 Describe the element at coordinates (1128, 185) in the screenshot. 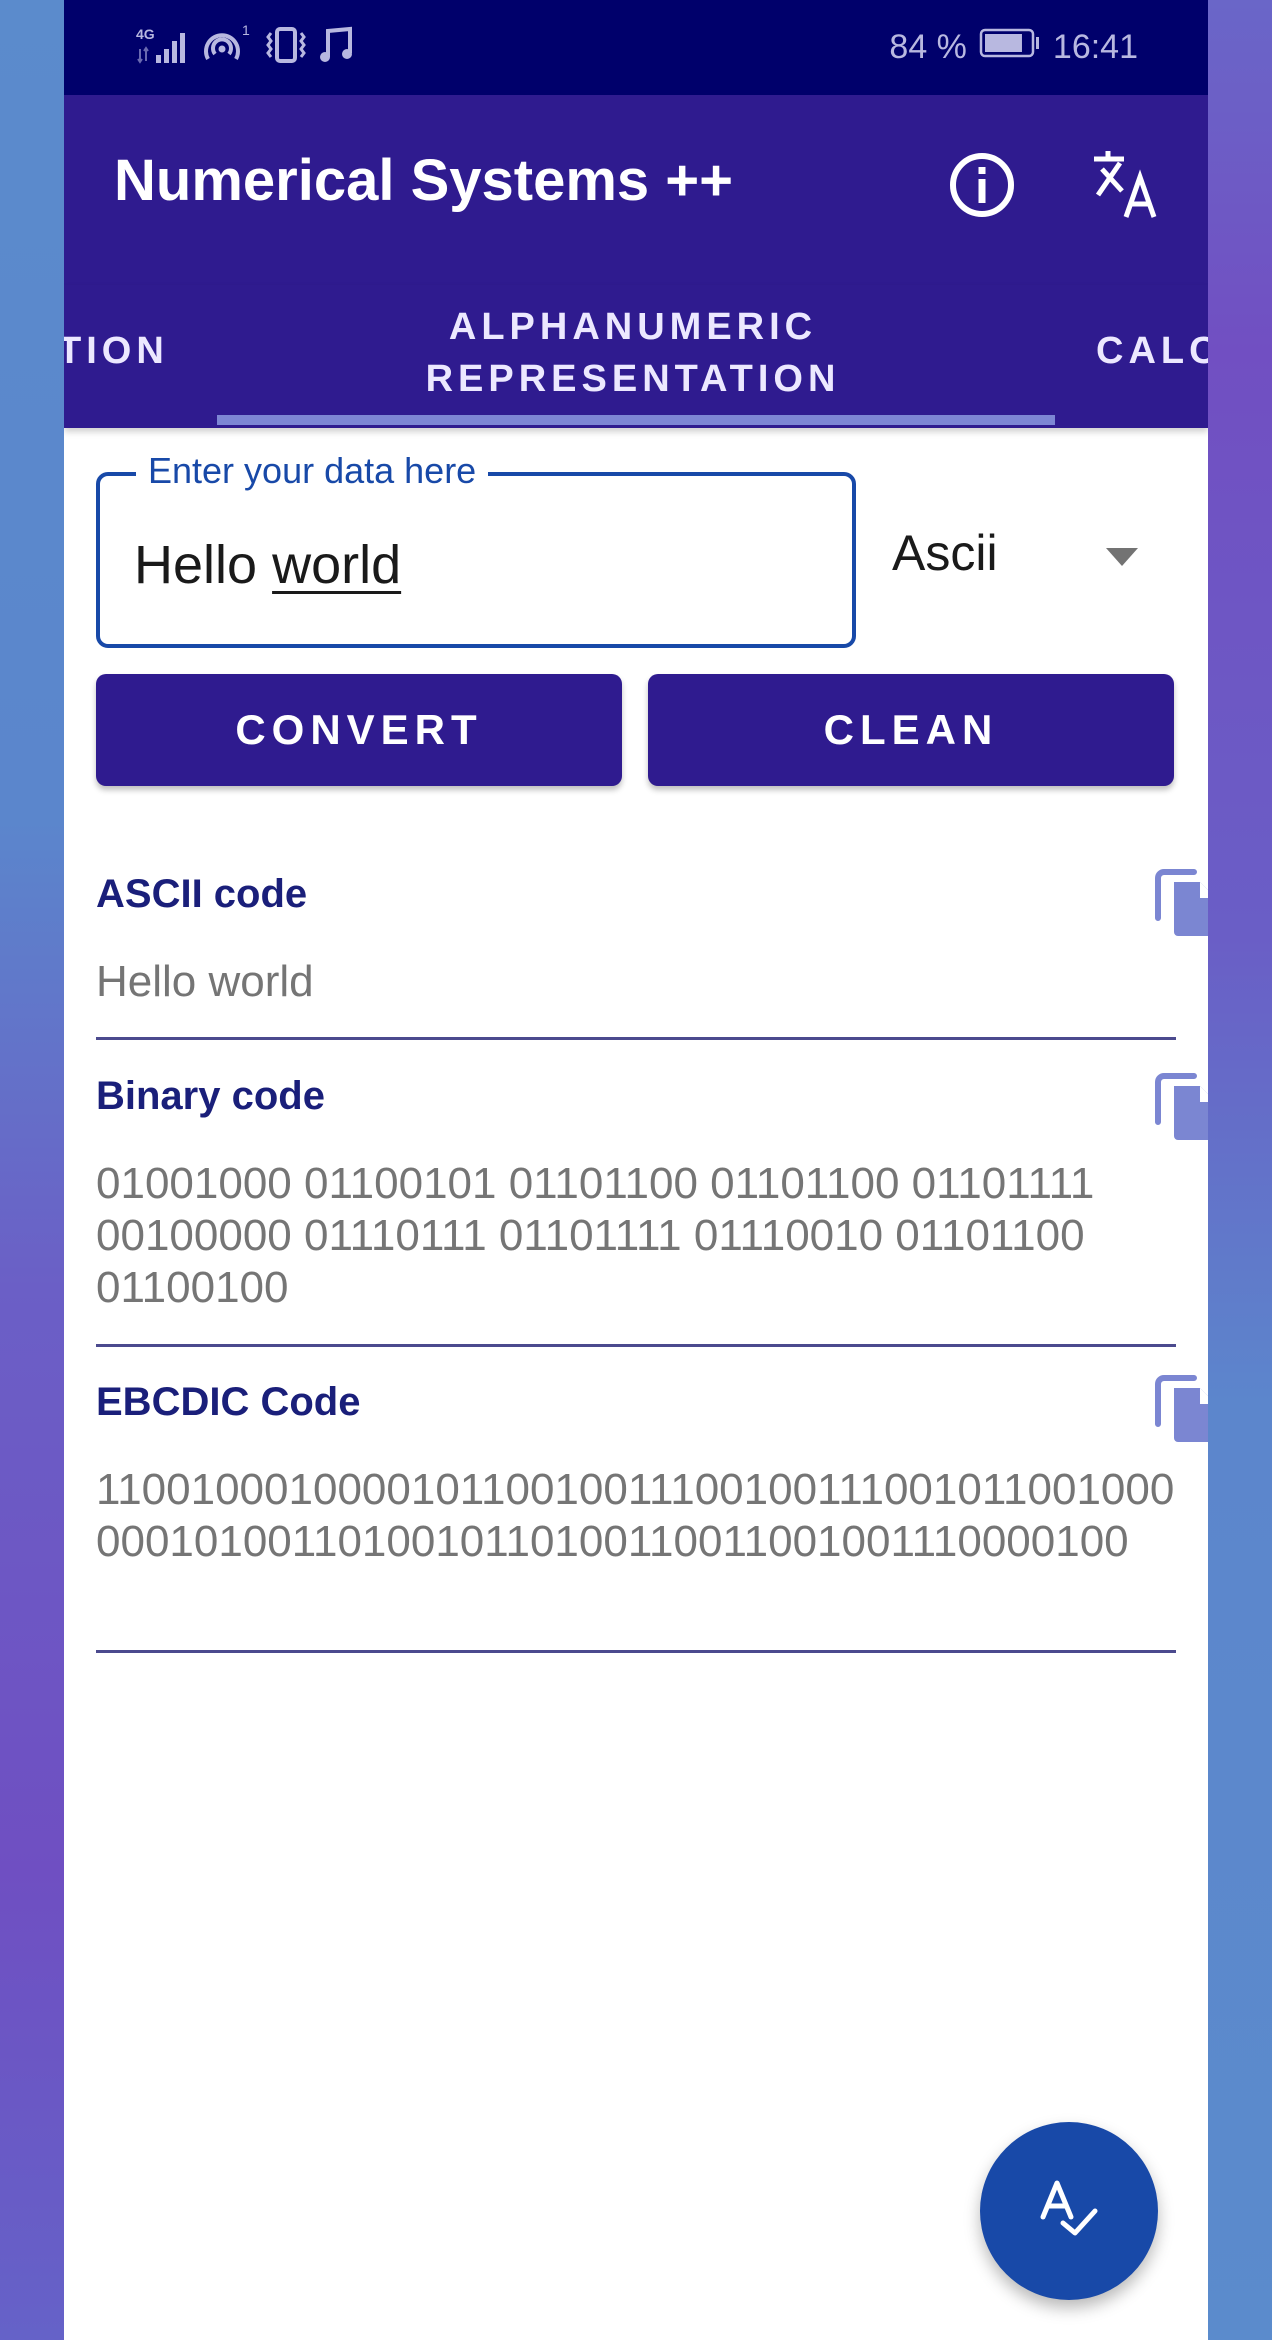

I see `translate-button` at that location.